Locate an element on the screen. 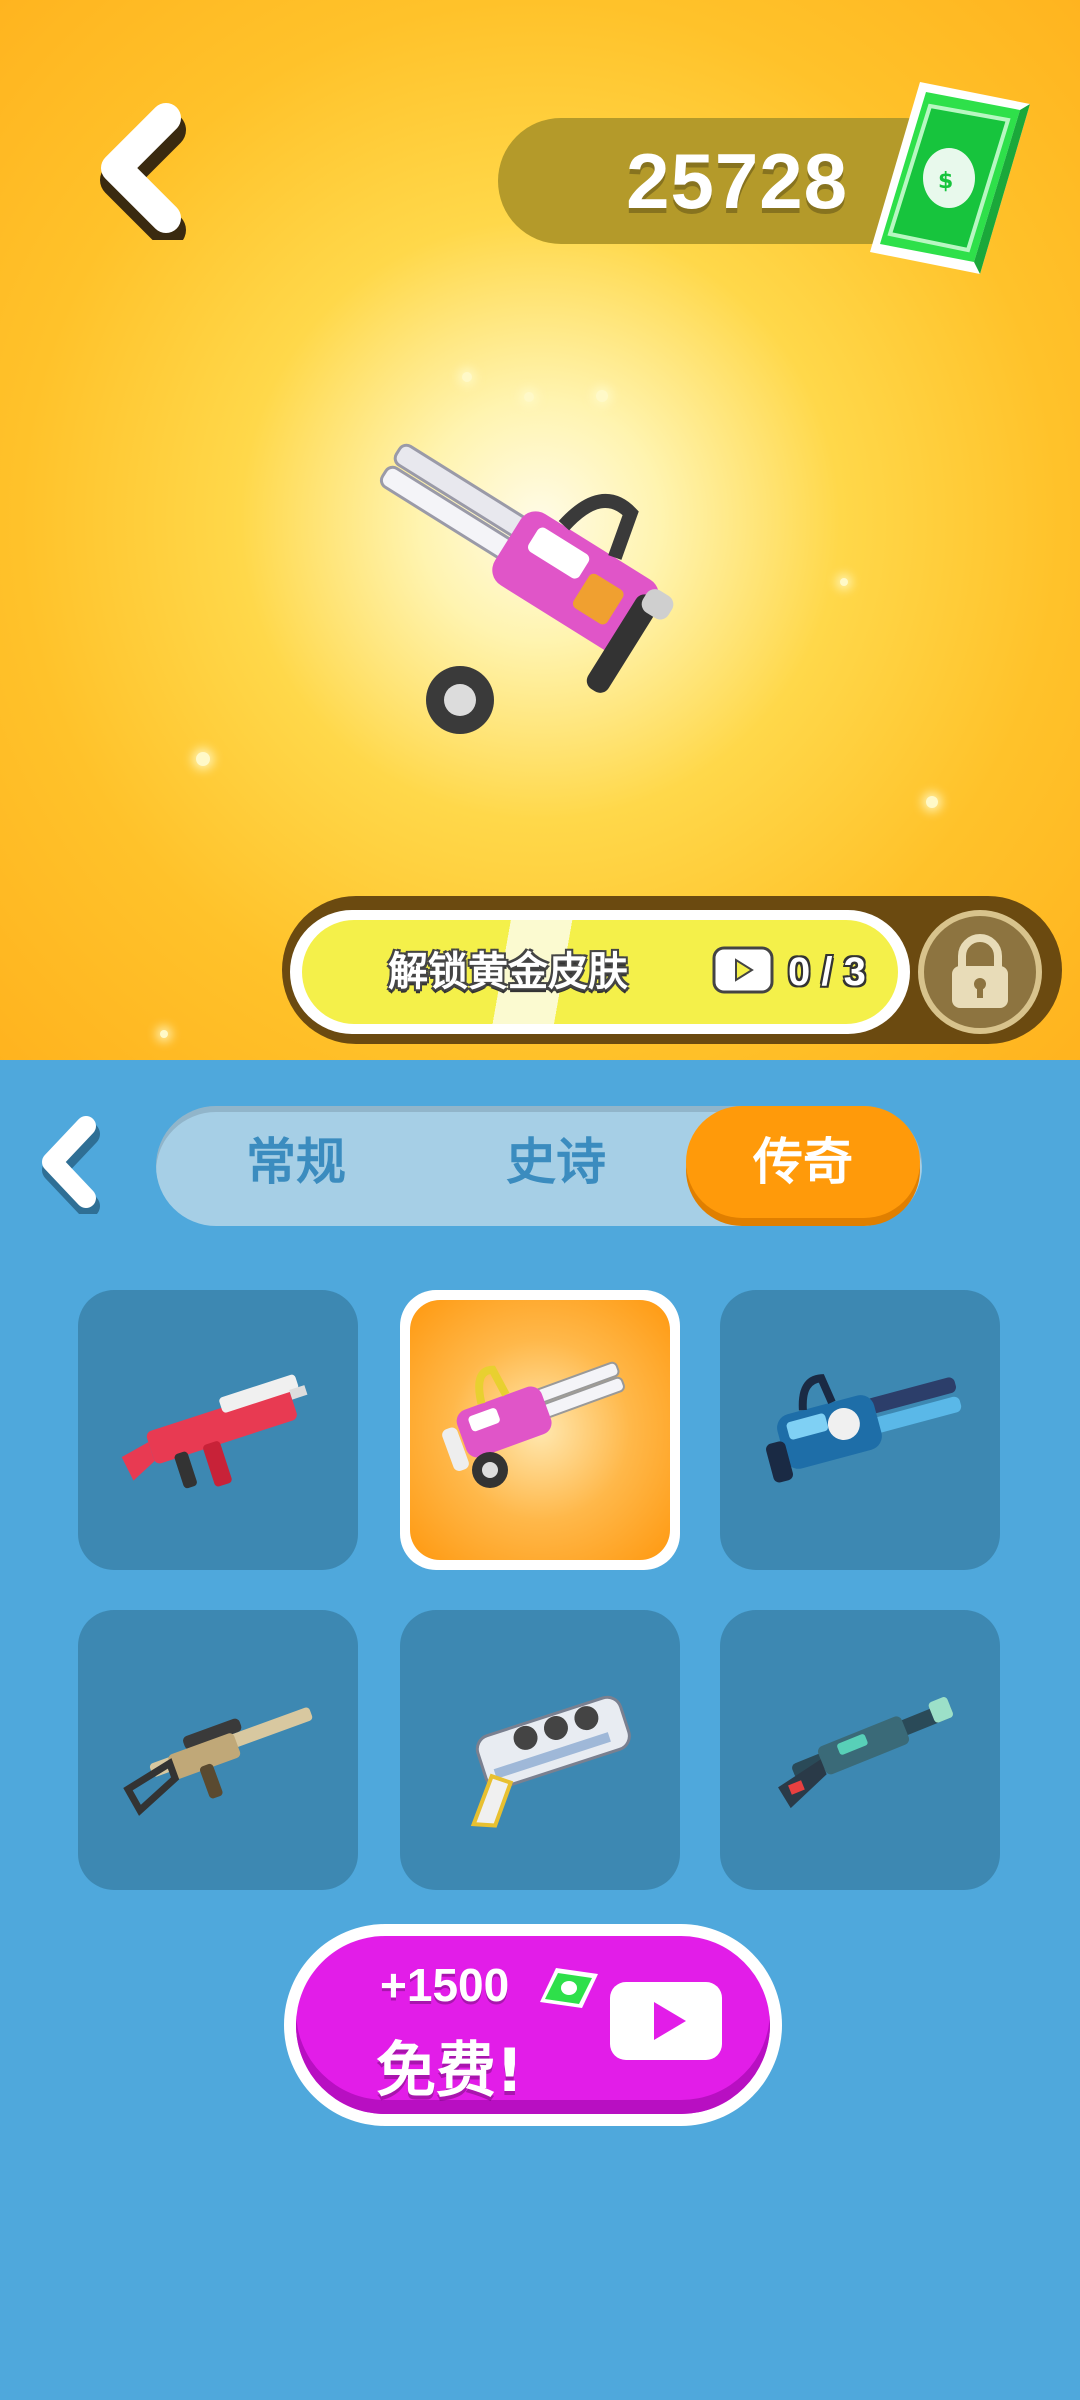 This screenshot has width=1080, height=2400. free-button-fill: +1500 免费! is located at coordinates (533, 2025).